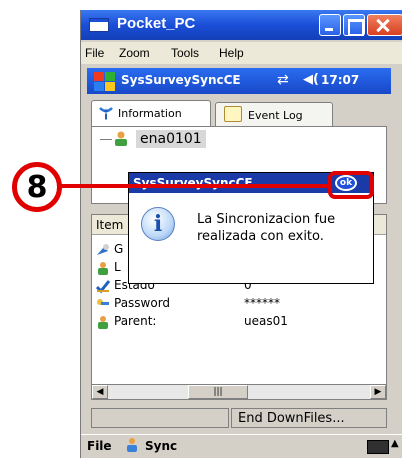 The width and height of the screenshot is (402, 459). What do you see at coordinates (132, 445) in the screenshot?
I see `sync-icon` at bounding box center [132, 445].